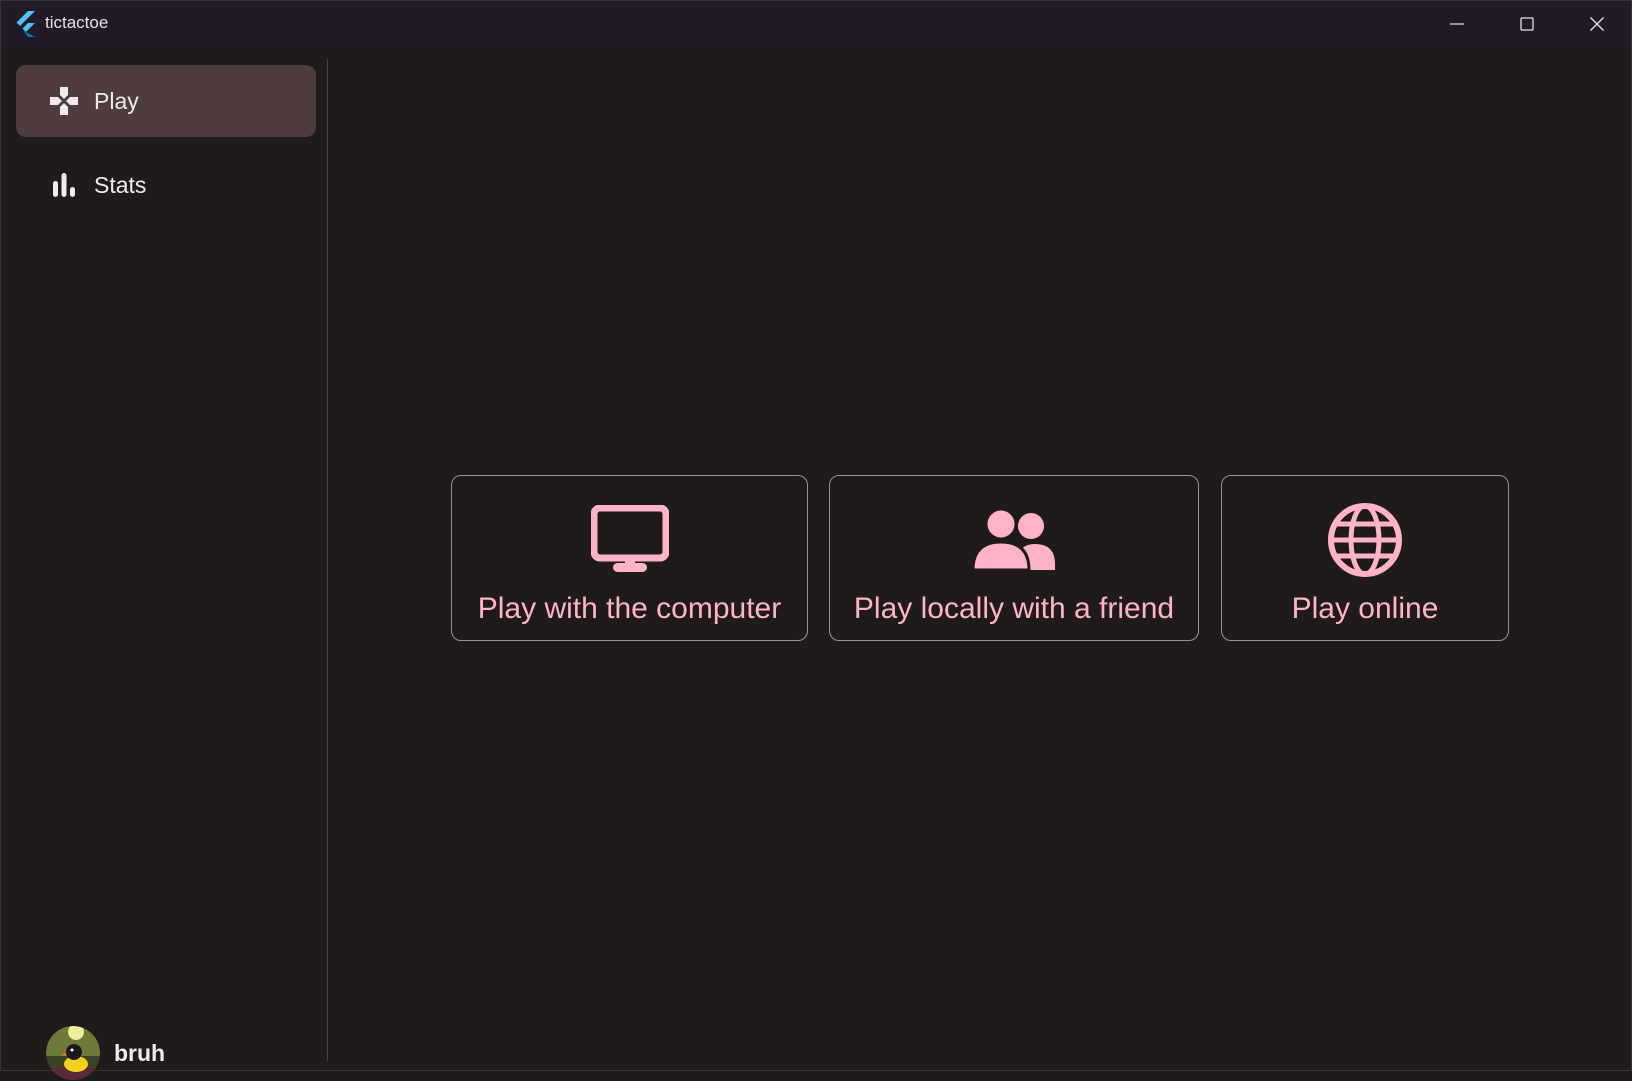 The image size is (1632, 1081). What do you see at coordinates (629, 608) in the screenshot?
I see `card-label: Play with the computer` at bounding box center [629, 608].